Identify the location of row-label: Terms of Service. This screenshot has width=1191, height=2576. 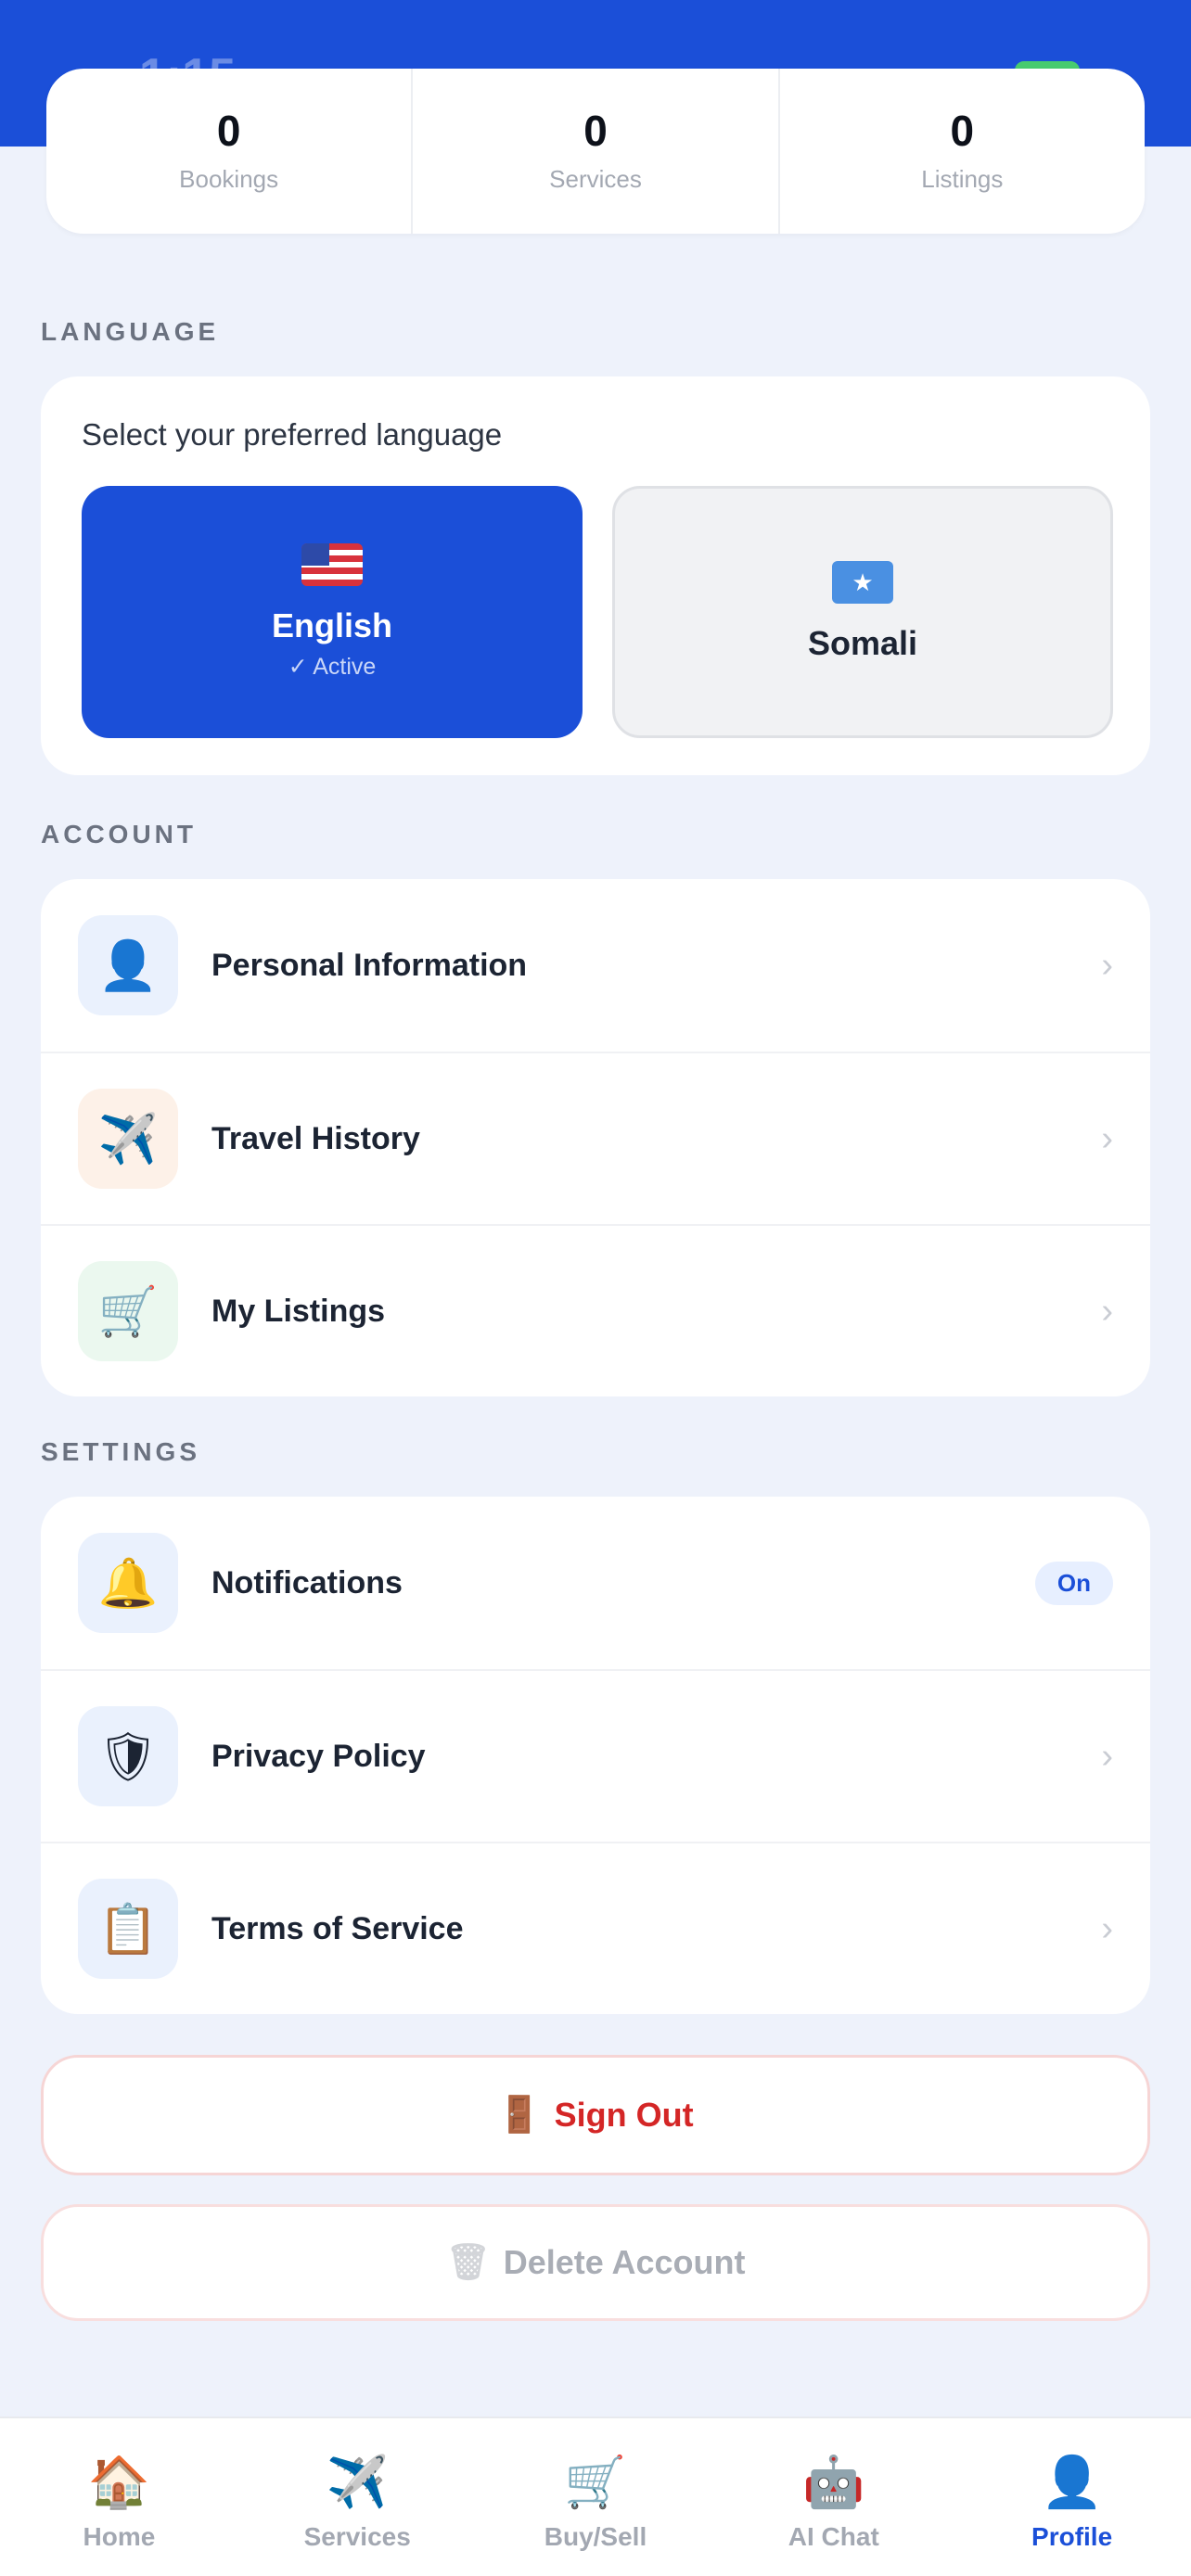
(337, 1928).